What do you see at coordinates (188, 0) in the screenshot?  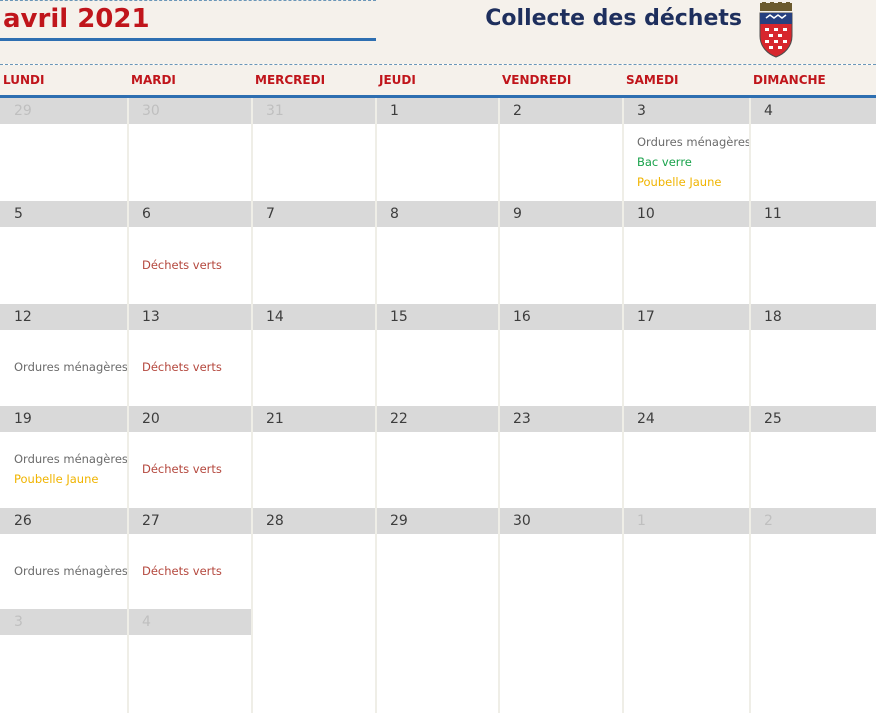 I see `header-dotted-rule` at bounding box center [188, 0].